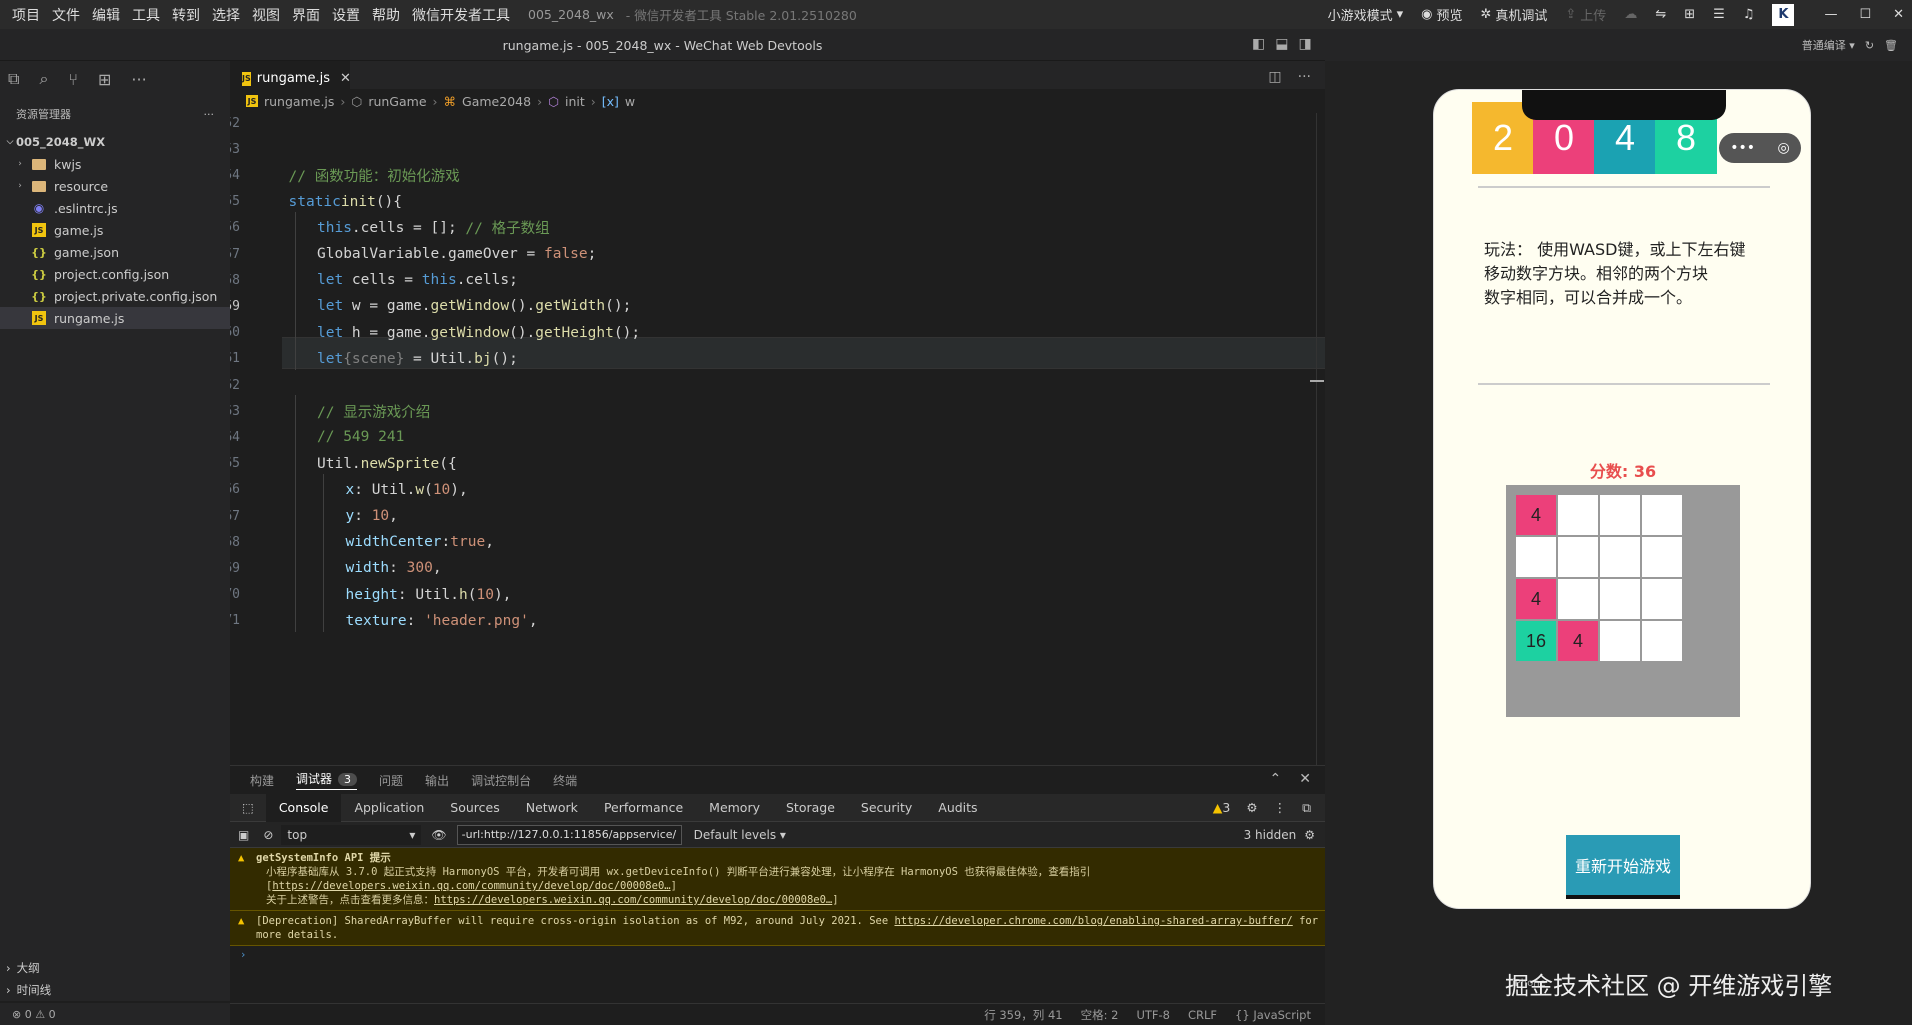 This screenshot has height=1025, width=1912. I want to click on list-icon: ☰, so click(1719, 14).